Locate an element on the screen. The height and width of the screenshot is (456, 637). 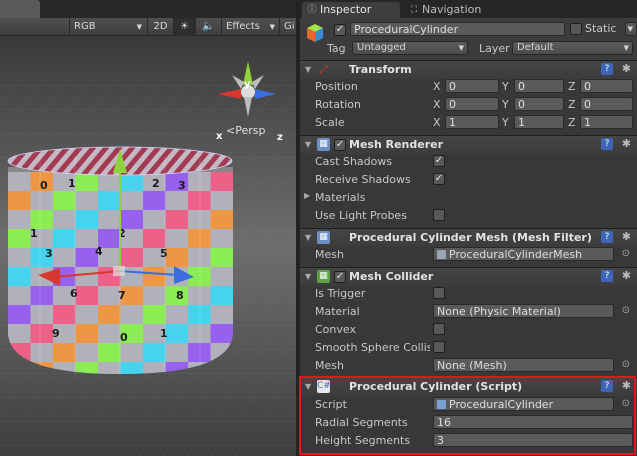
position-z-field: 0 is located at coordinates (606, 86).